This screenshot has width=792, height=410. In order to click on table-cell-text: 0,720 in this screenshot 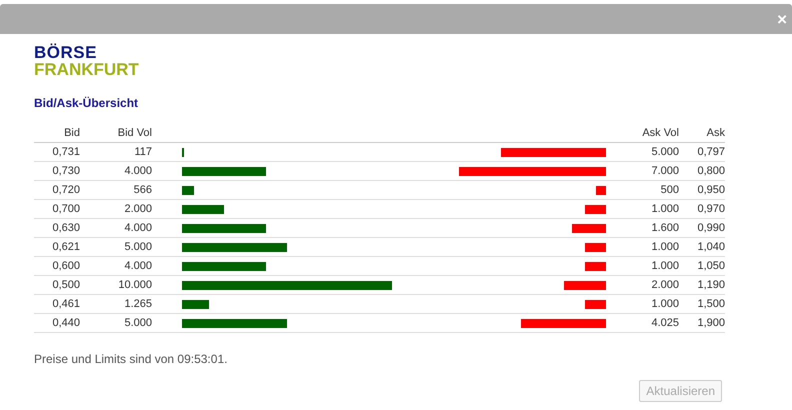, I will do `click(66, 190)`.